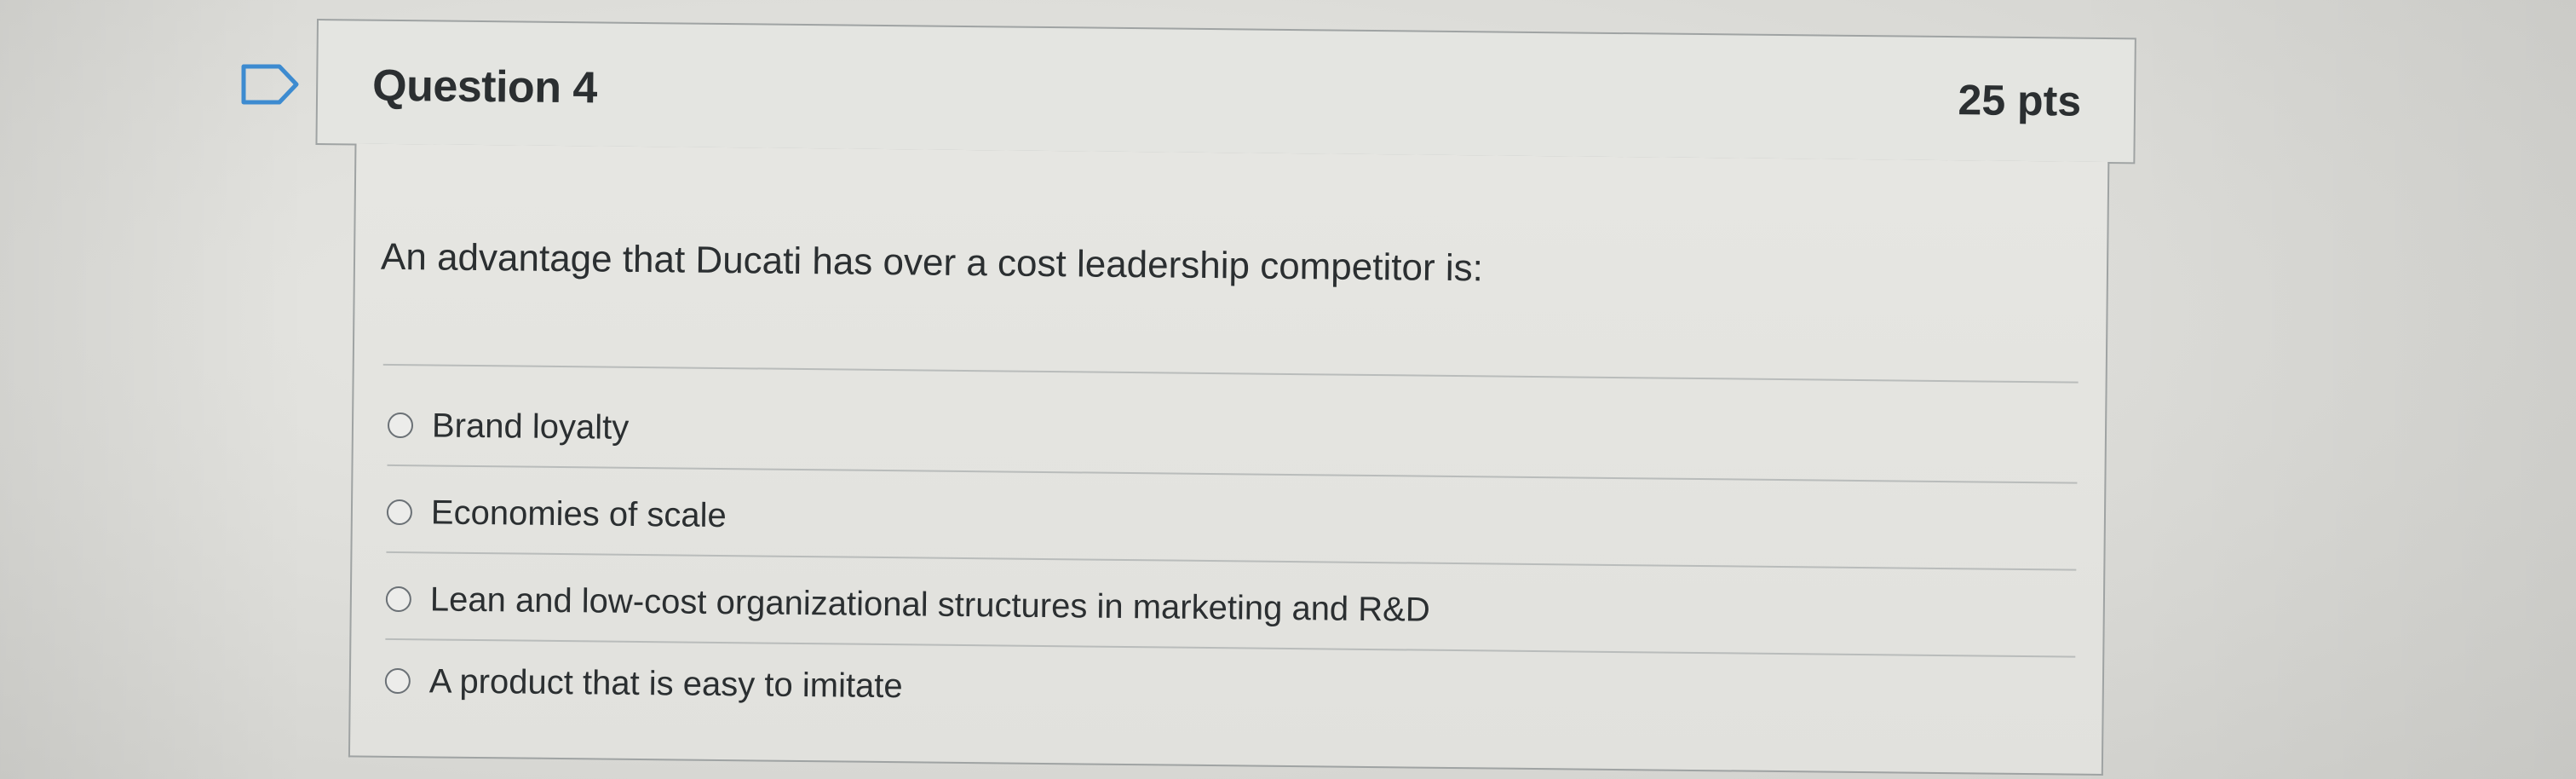  I want to click on flag-question-icon, so click(271, 84).